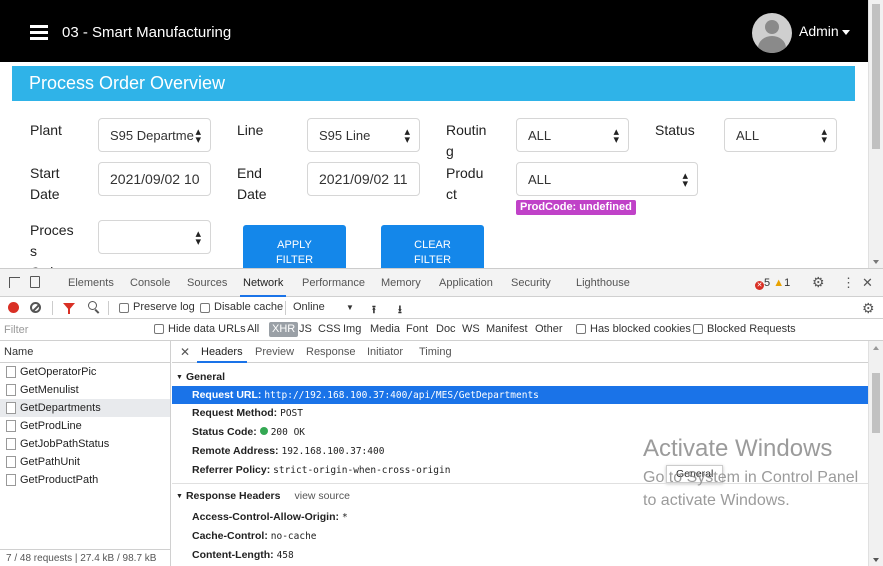 The height and width of the screenshot is (566, 883). Describe the element at coordinates (253, 329) in the screenshot. I see `filter-type-all: All` at that location.